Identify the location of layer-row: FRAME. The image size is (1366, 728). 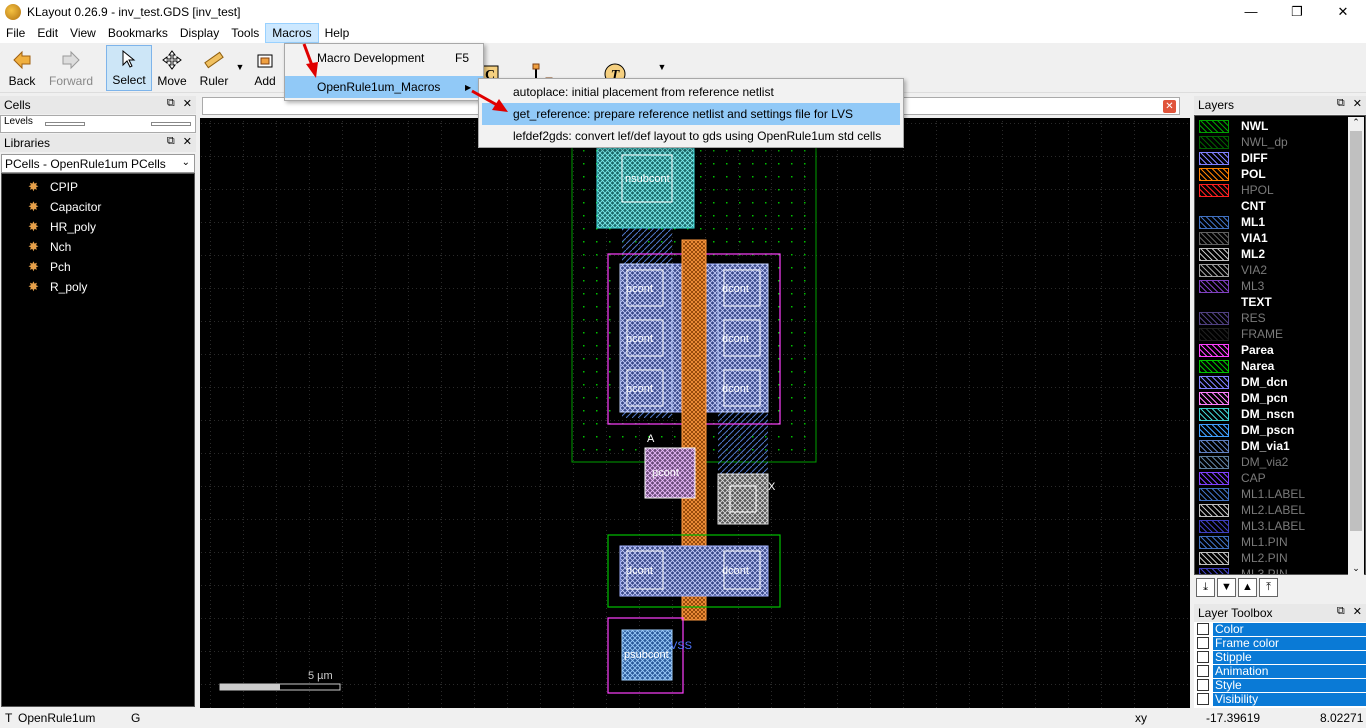
(1280, 334).